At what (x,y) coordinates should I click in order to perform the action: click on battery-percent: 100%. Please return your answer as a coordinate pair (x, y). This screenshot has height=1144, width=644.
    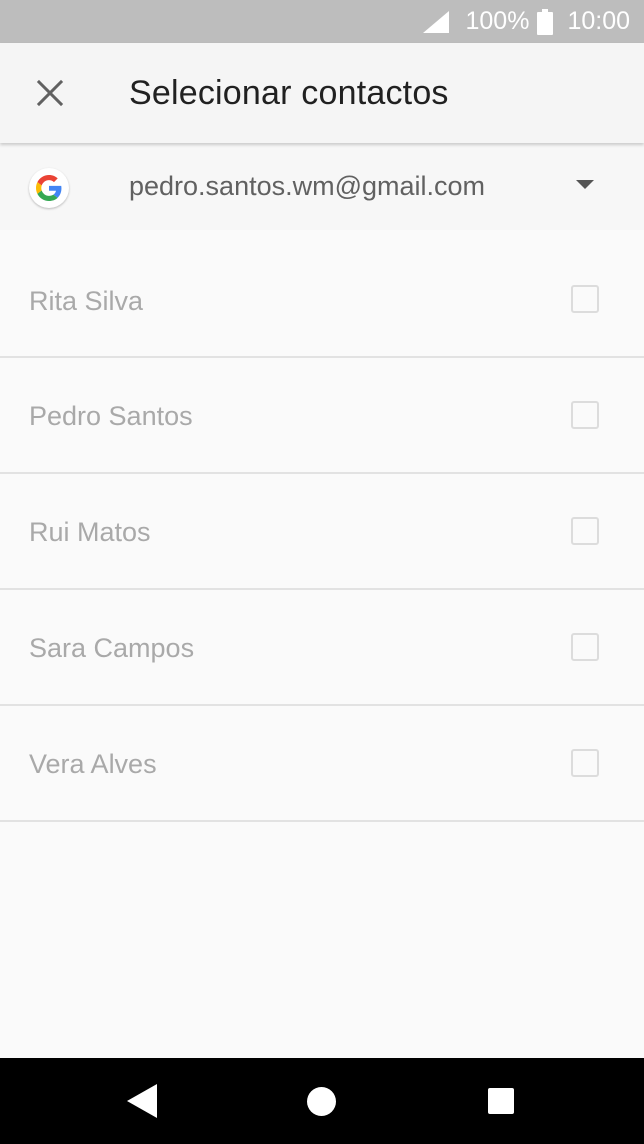
    Looking at the image, I should click on (497, 21).